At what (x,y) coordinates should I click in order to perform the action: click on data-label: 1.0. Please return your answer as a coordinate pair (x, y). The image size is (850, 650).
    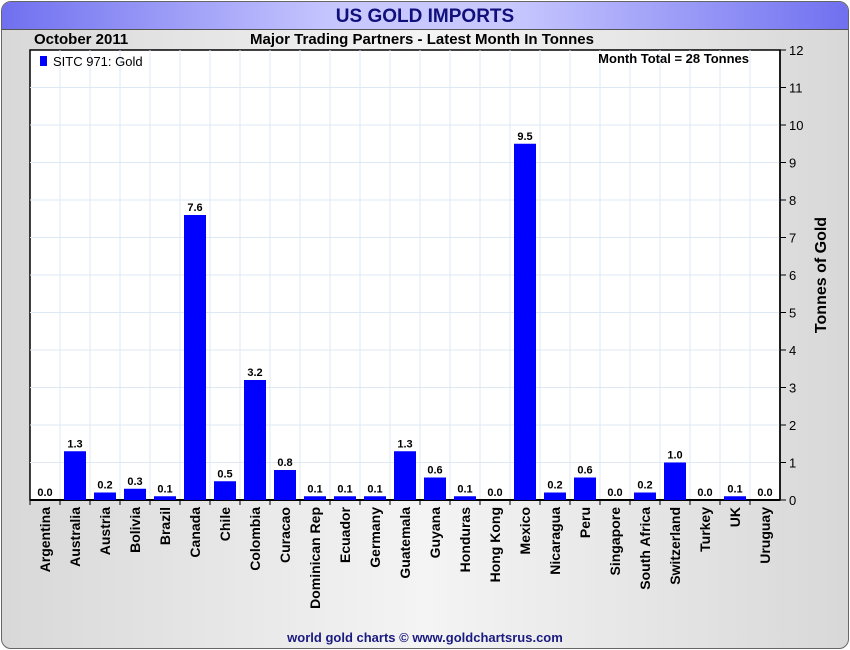
    Looking at the image, I should click on (674, 456).